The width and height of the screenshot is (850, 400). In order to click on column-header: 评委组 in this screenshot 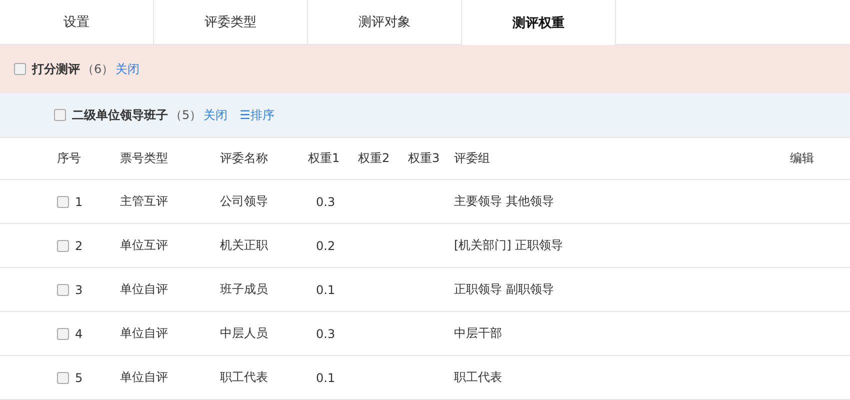, I will do `click(472, 158)`.